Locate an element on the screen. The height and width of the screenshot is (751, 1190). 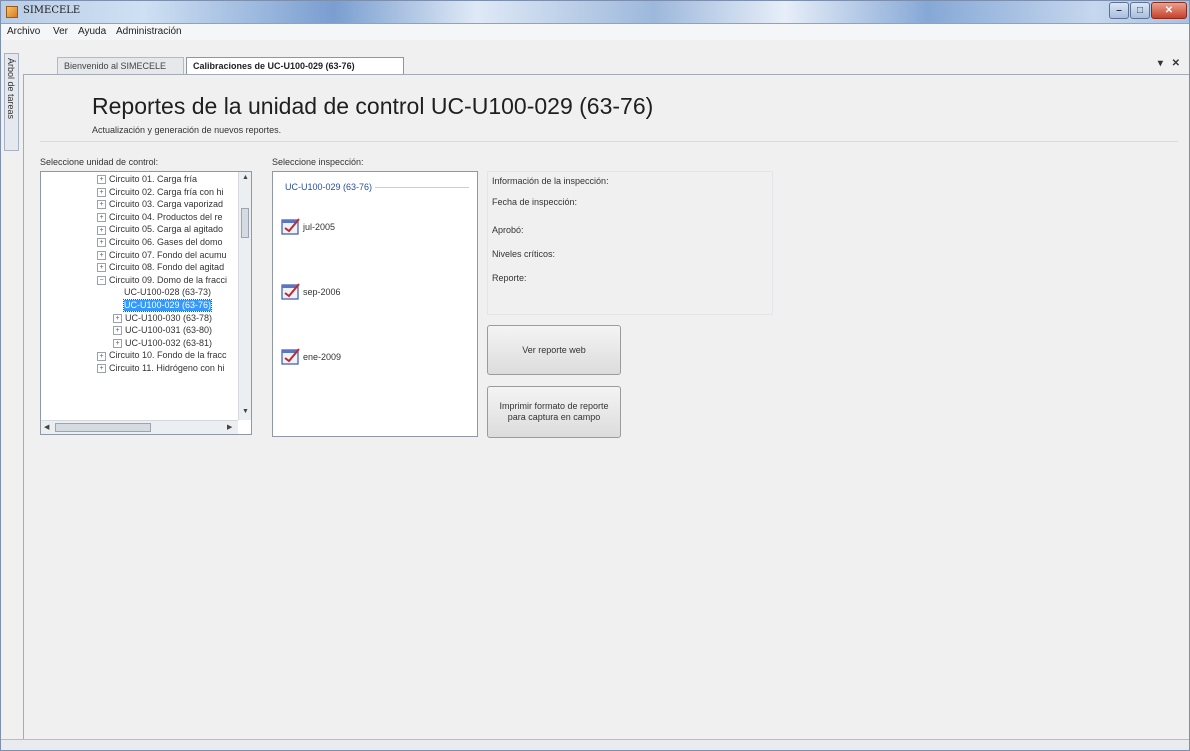
minimize-button: – is located at coordinates (1119, 10).